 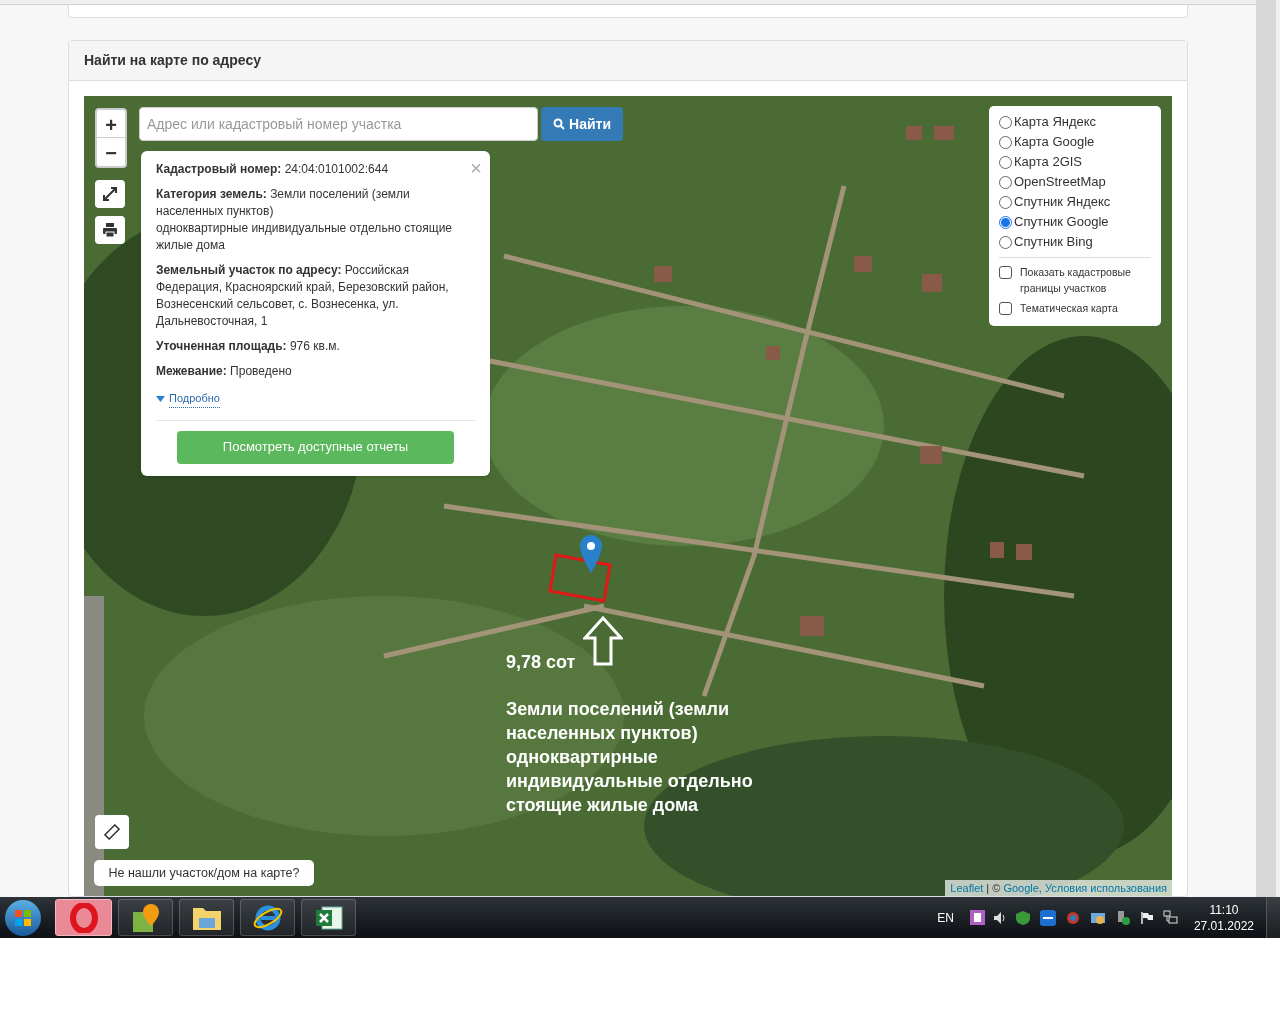 I want to click on zoom-out-button: −, so click(x=111, y=152).